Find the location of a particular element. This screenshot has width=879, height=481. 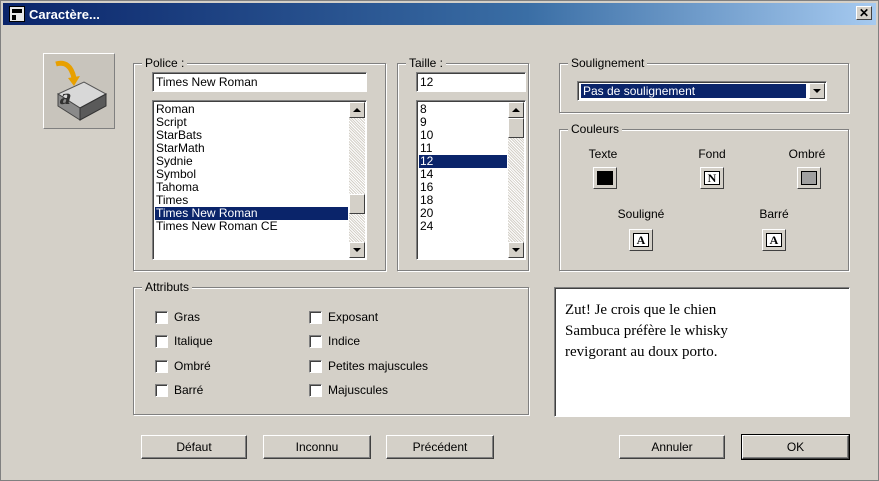

dropdown-button is located at coordinates (817, 91).